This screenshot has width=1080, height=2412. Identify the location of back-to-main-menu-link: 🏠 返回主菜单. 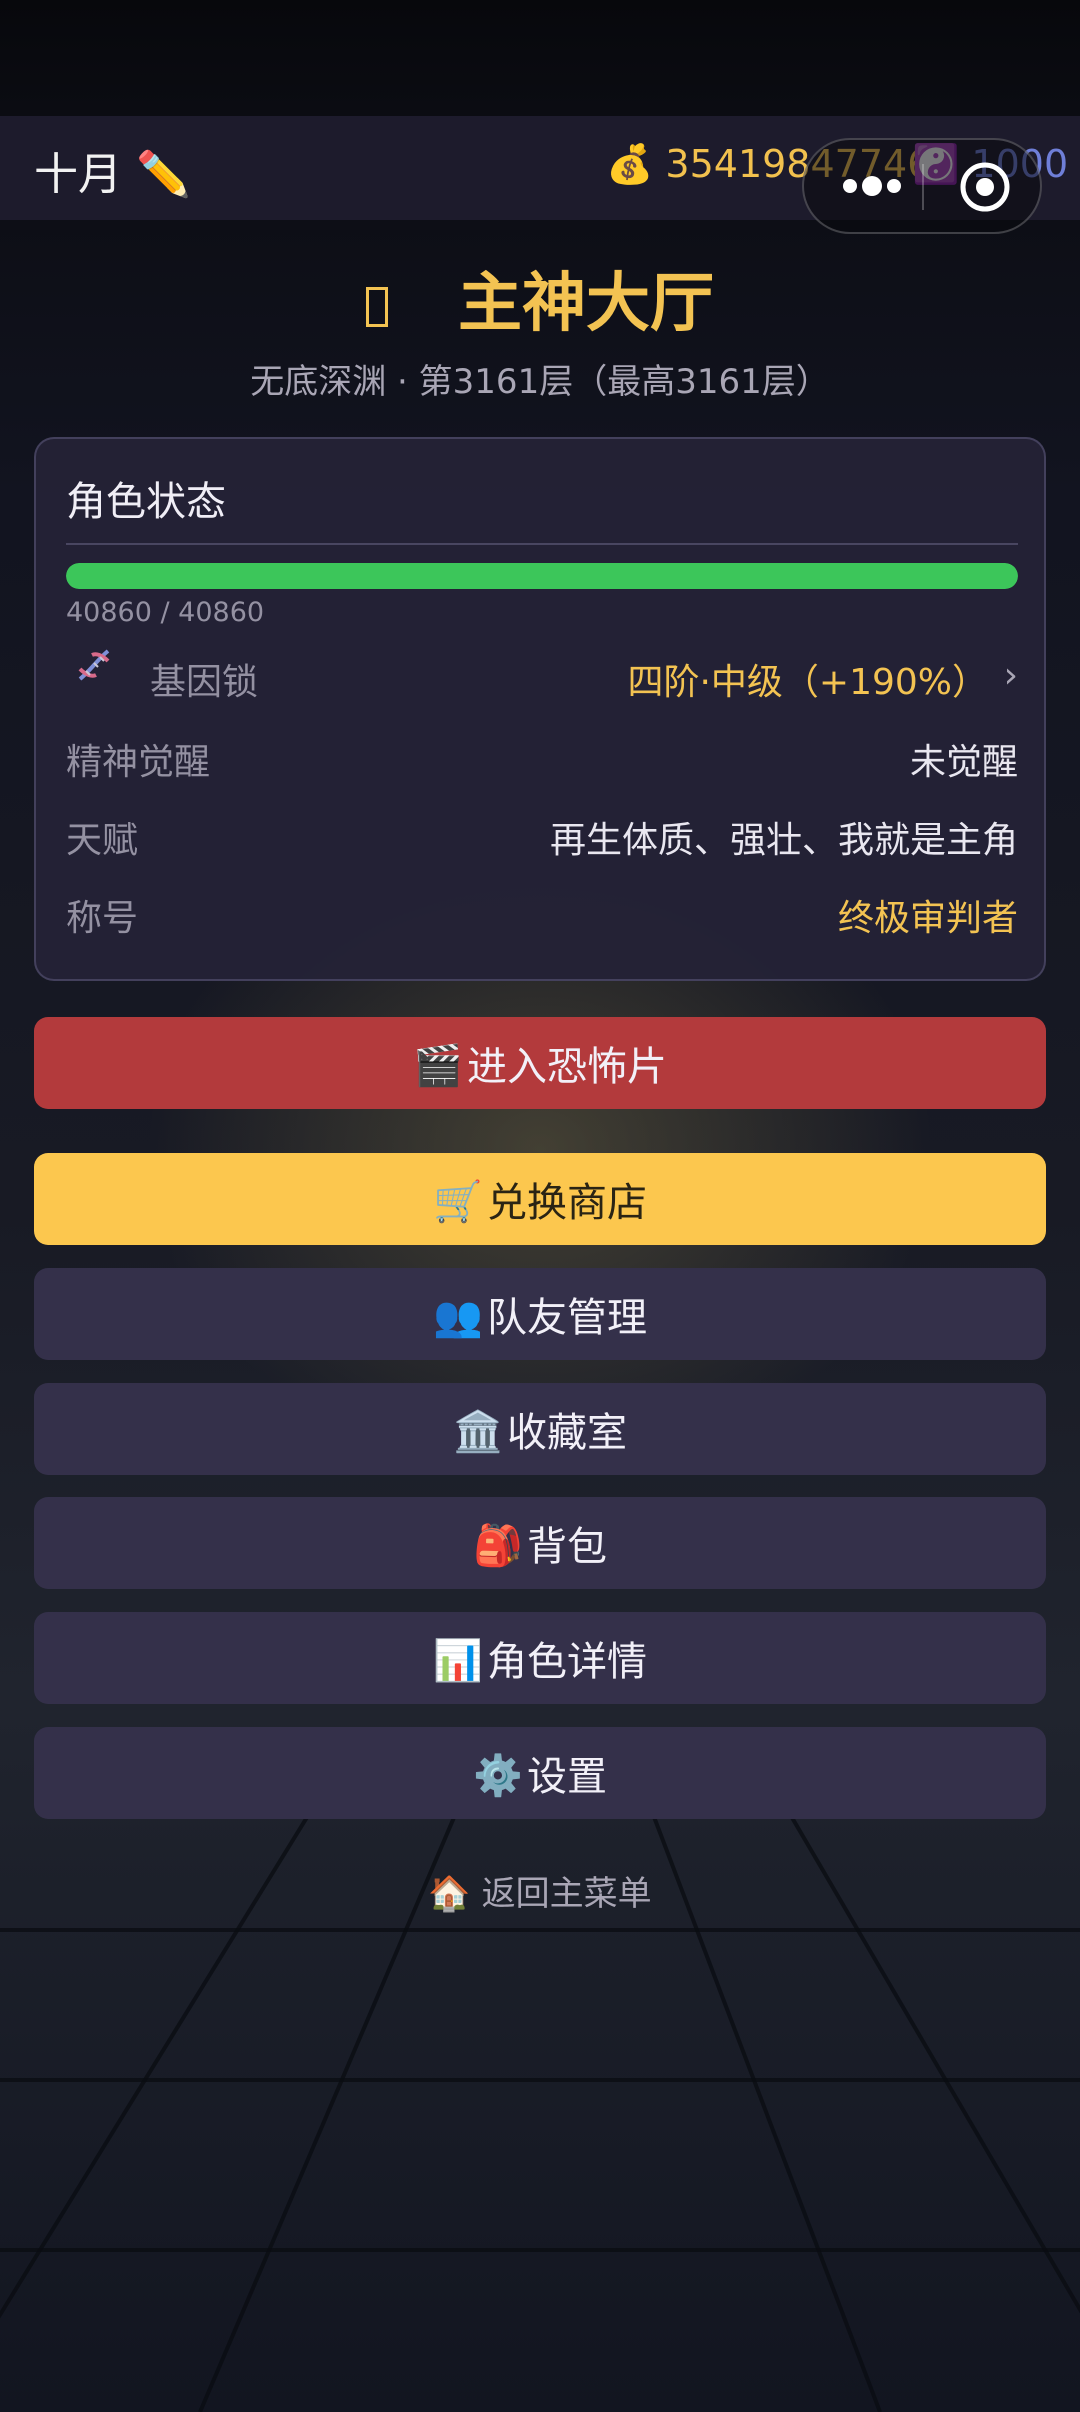
(540, 1890).